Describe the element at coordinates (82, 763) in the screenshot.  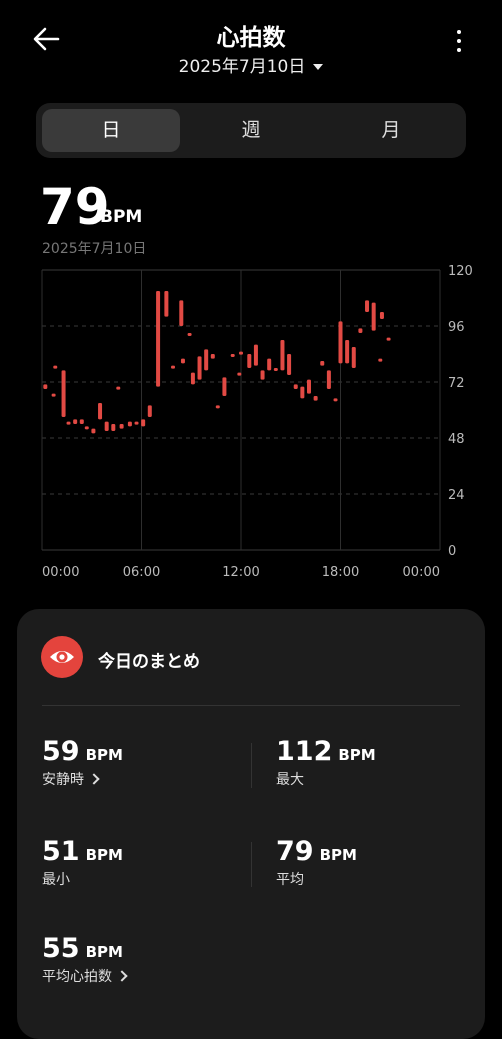
I see `stat-resting: 59 BPM 安静時` at that location.